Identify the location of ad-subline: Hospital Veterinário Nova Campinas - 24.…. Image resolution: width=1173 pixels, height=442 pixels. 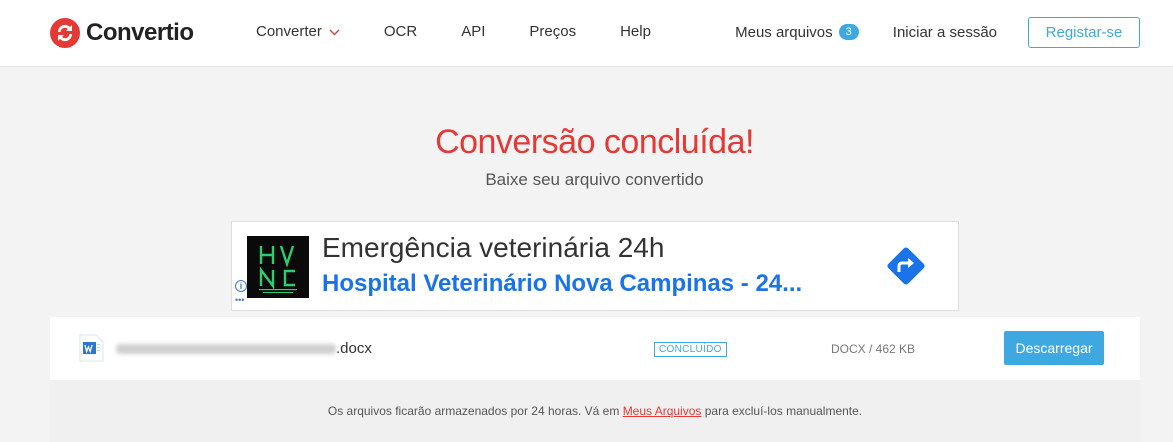
(562, 284).